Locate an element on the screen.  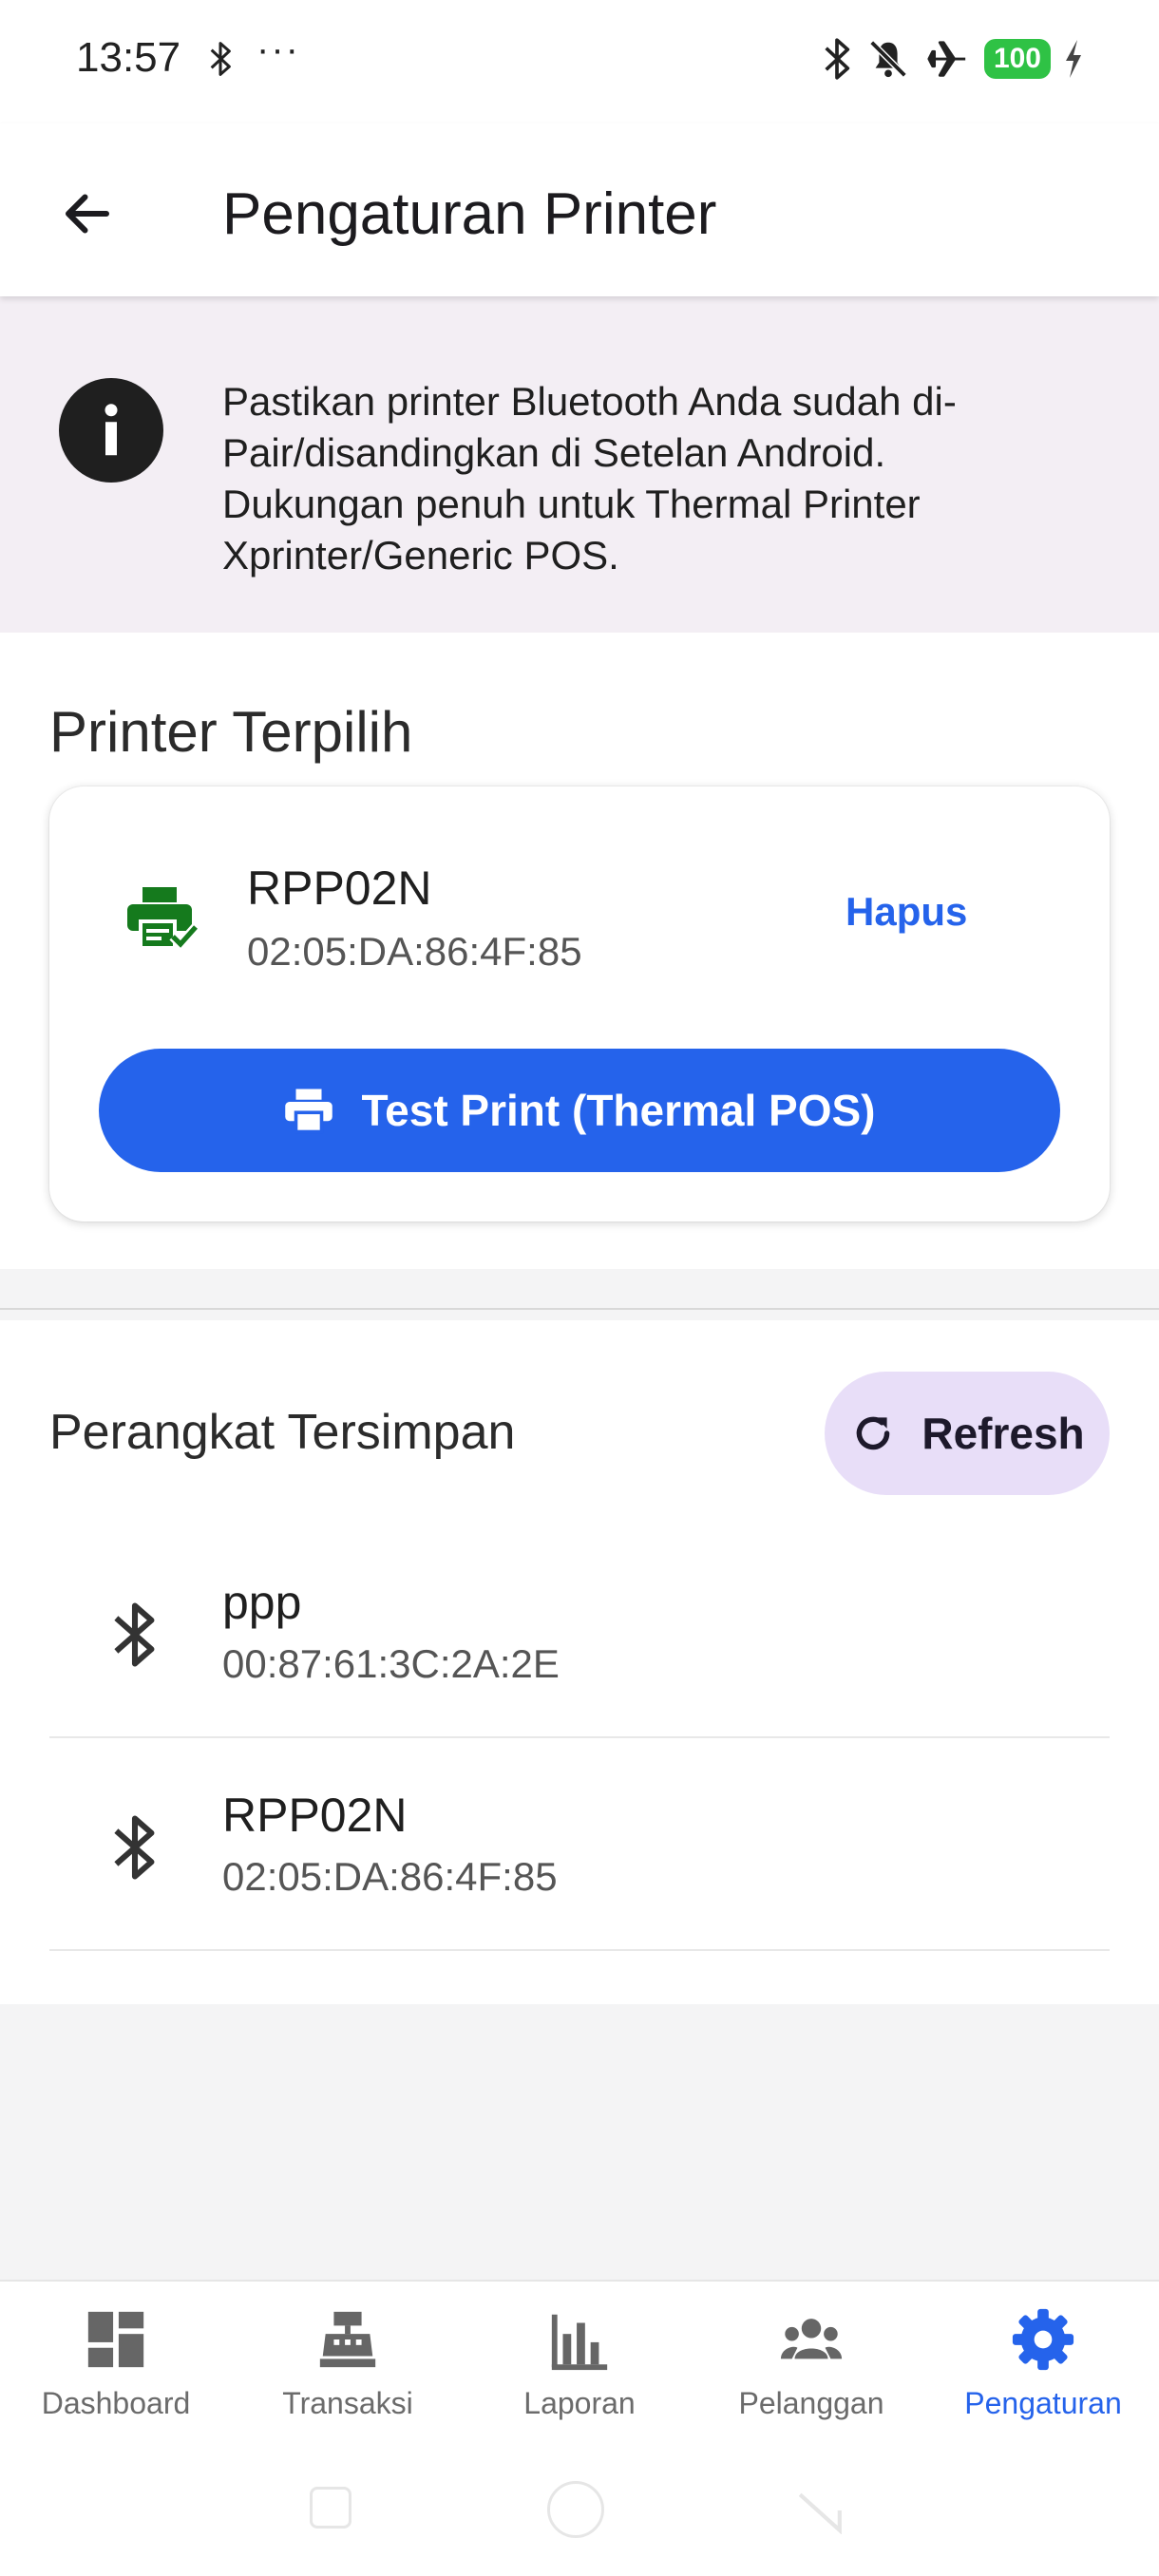
back-triangle-icon is located at coordinates (820, 2510).